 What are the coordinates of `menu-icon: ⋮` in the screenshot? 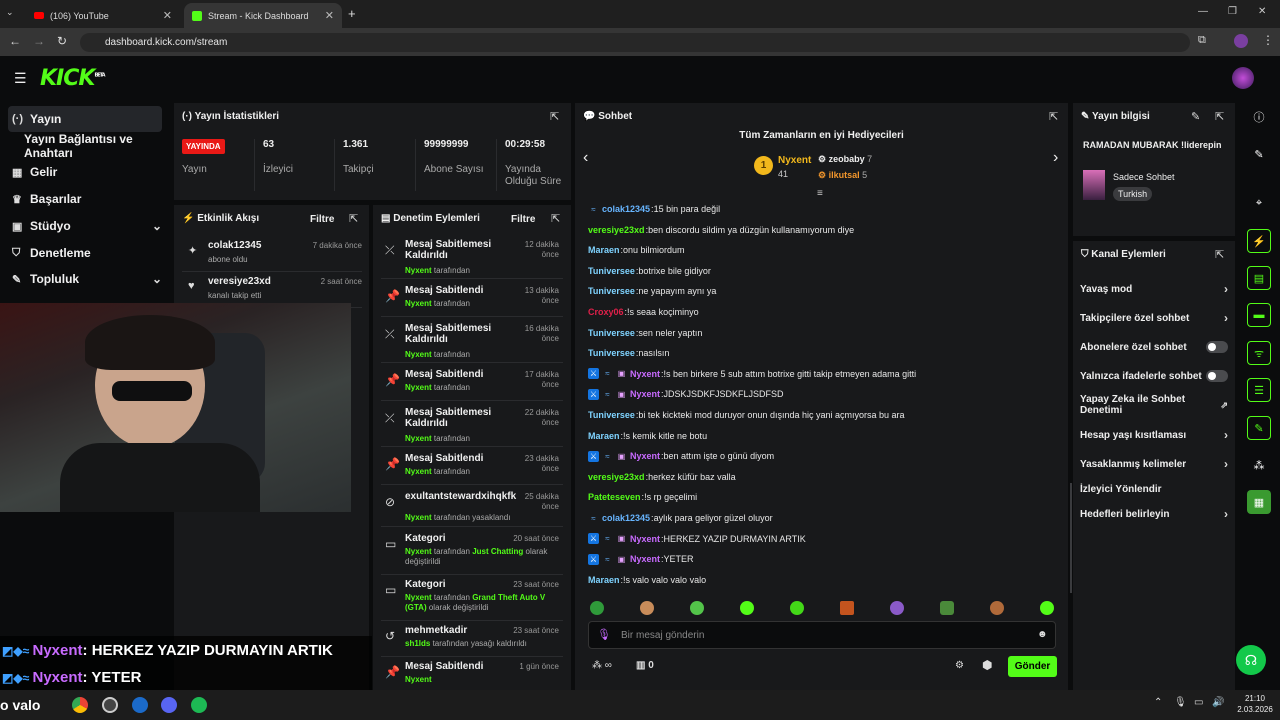 It's located at (1268, 40).